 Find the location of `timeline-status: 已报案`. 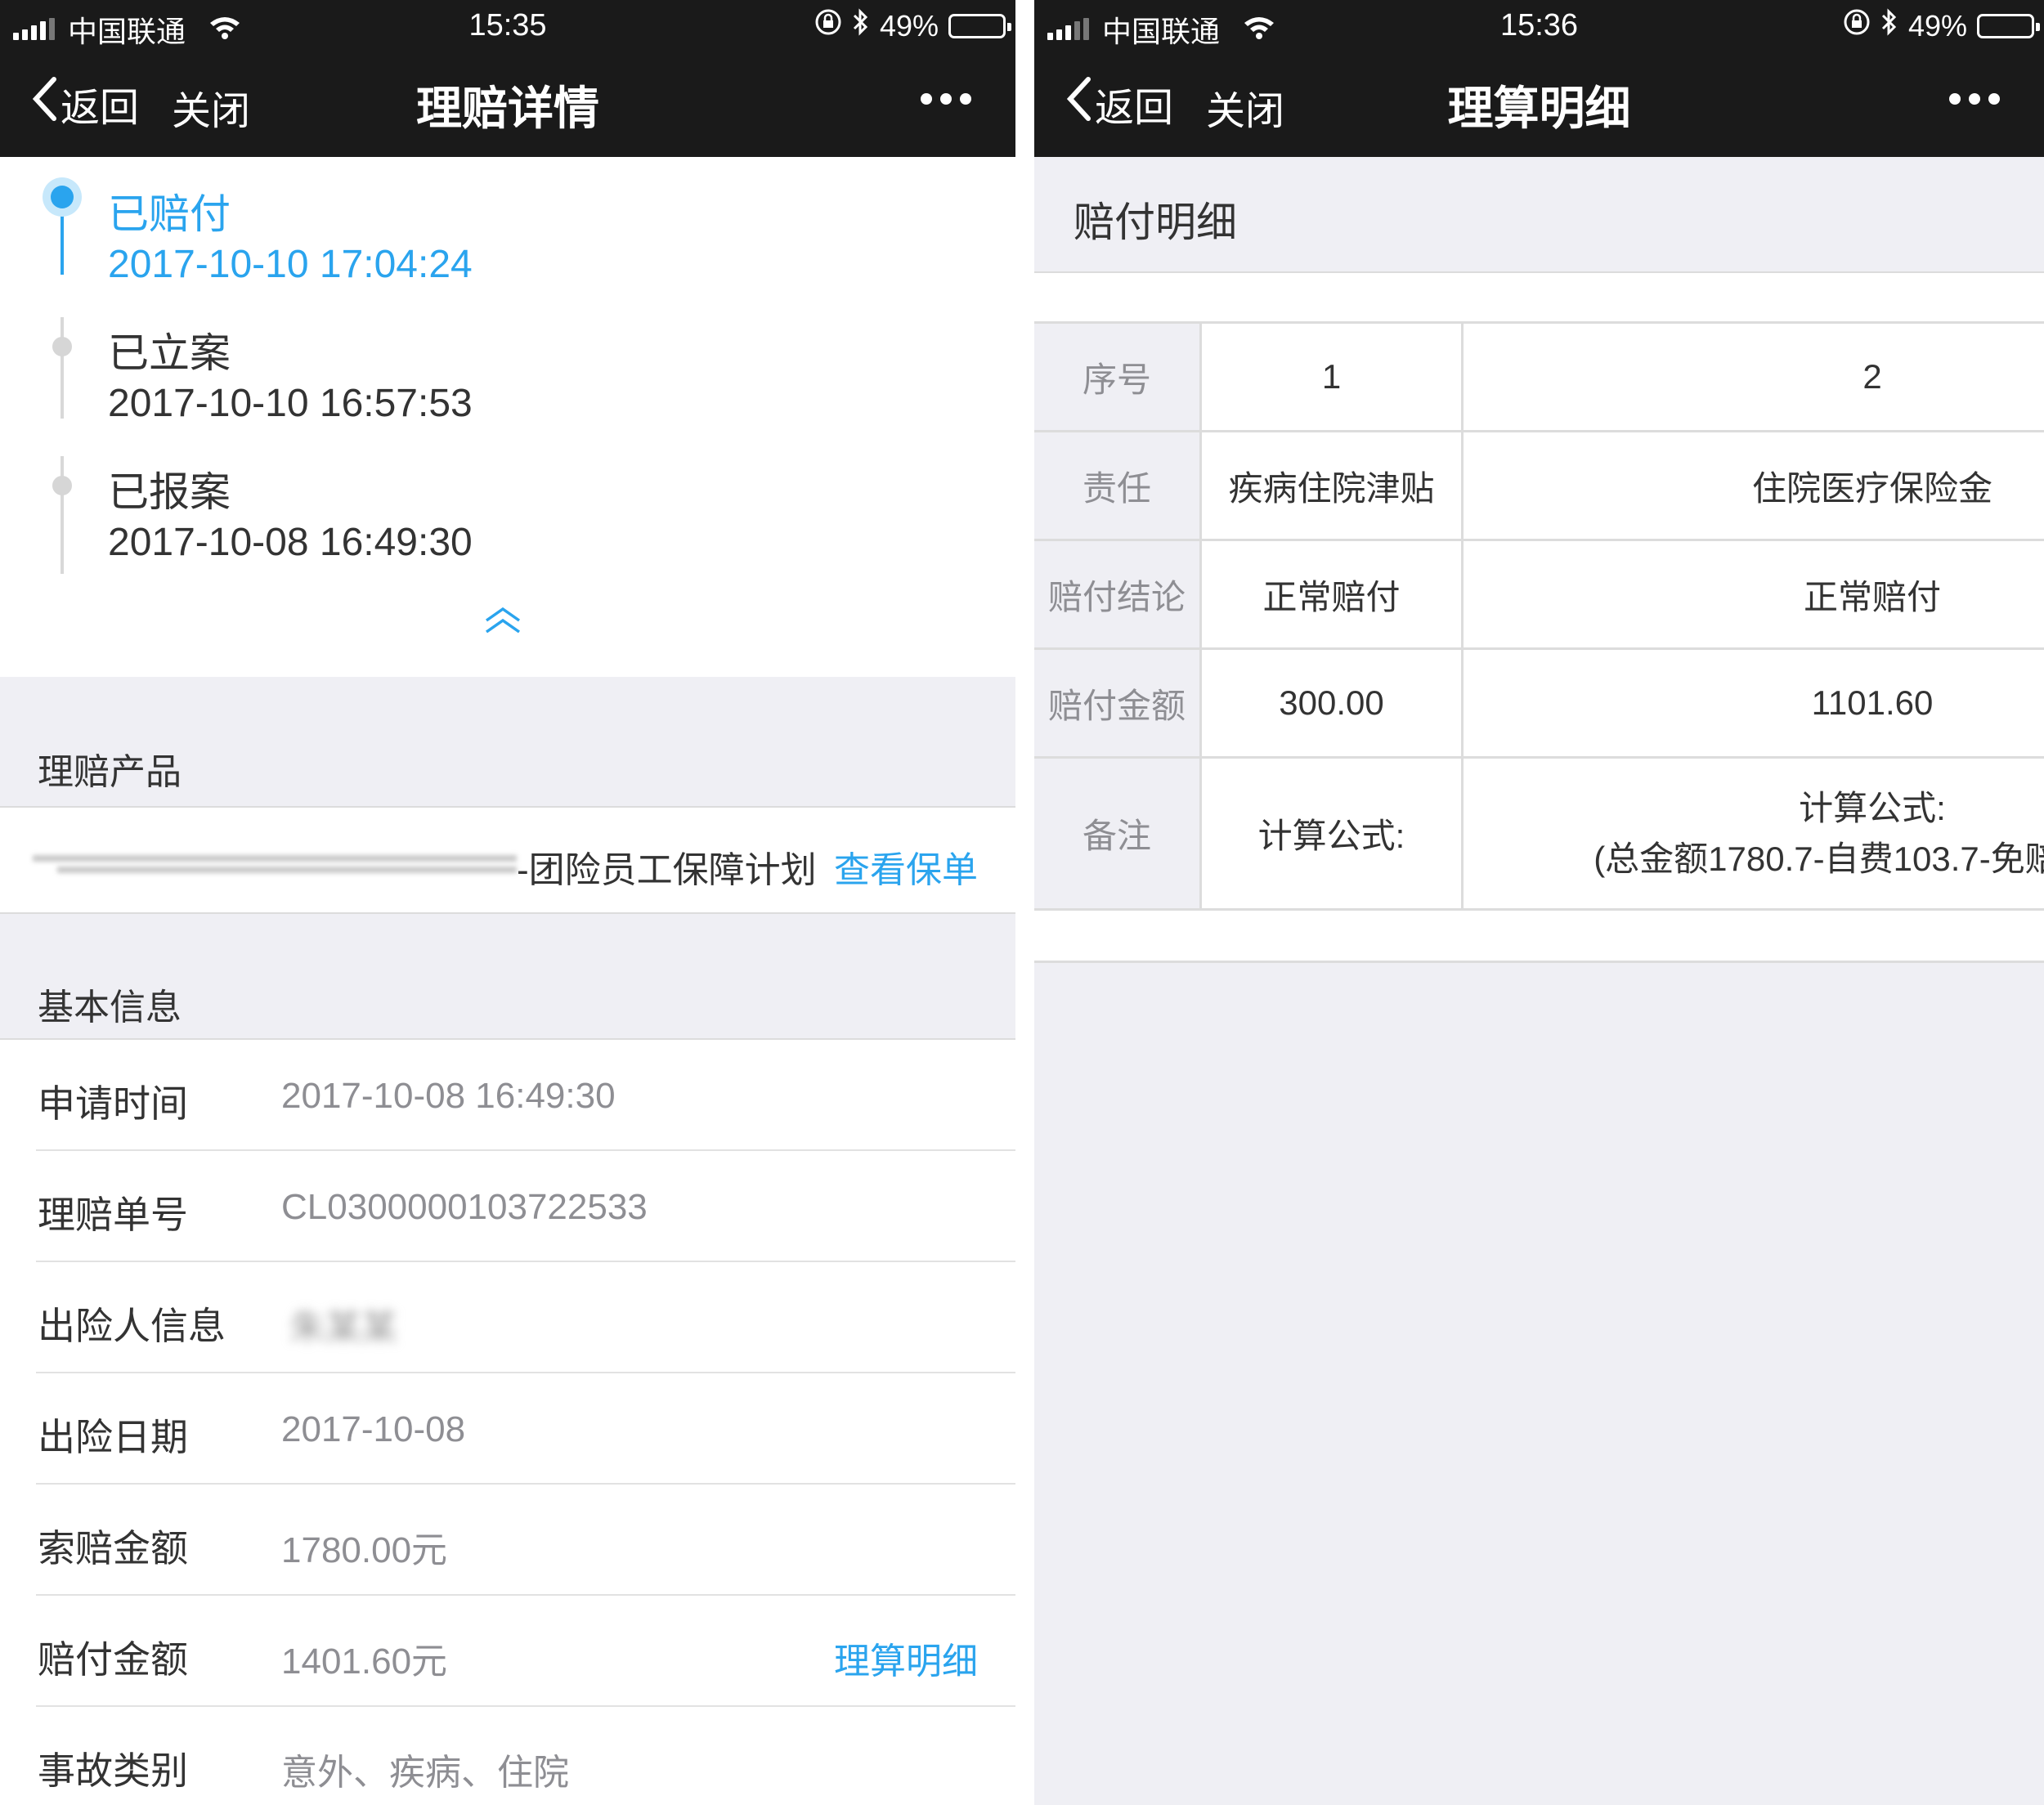

timeline-status: 已报案 is located at coordinates (169, 492).